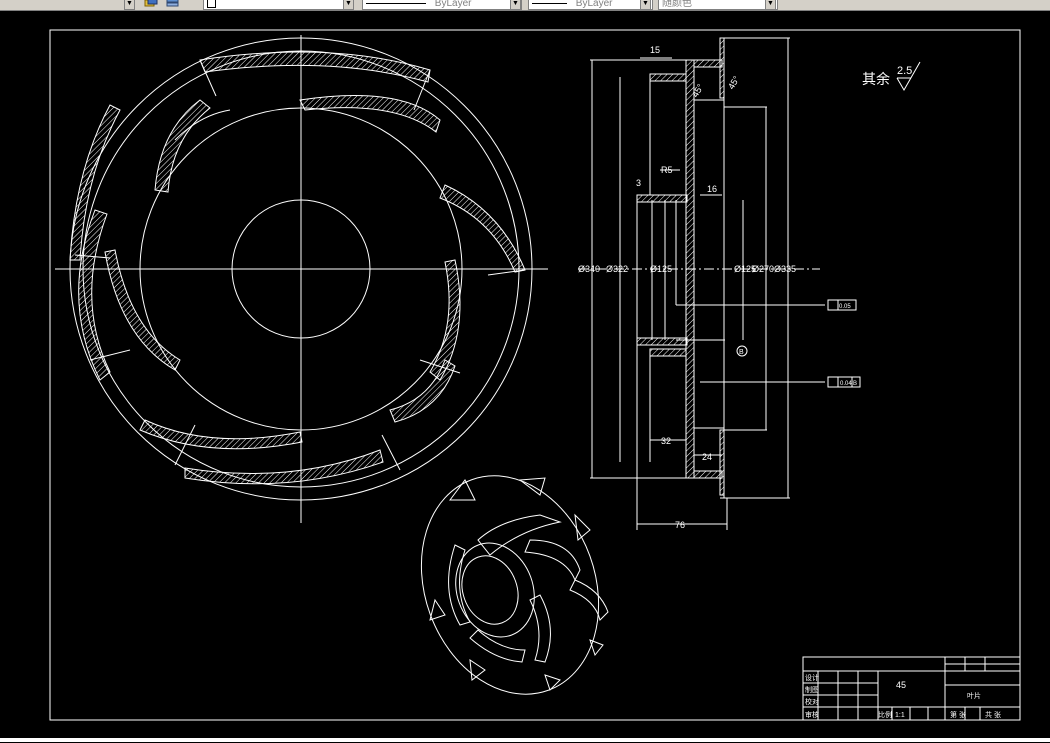 This screenshot has height=743, width=1050. What do you see at coordinates (708, 63) in the screenshot?
I see `top-flange` at bounding box center [708, 63].